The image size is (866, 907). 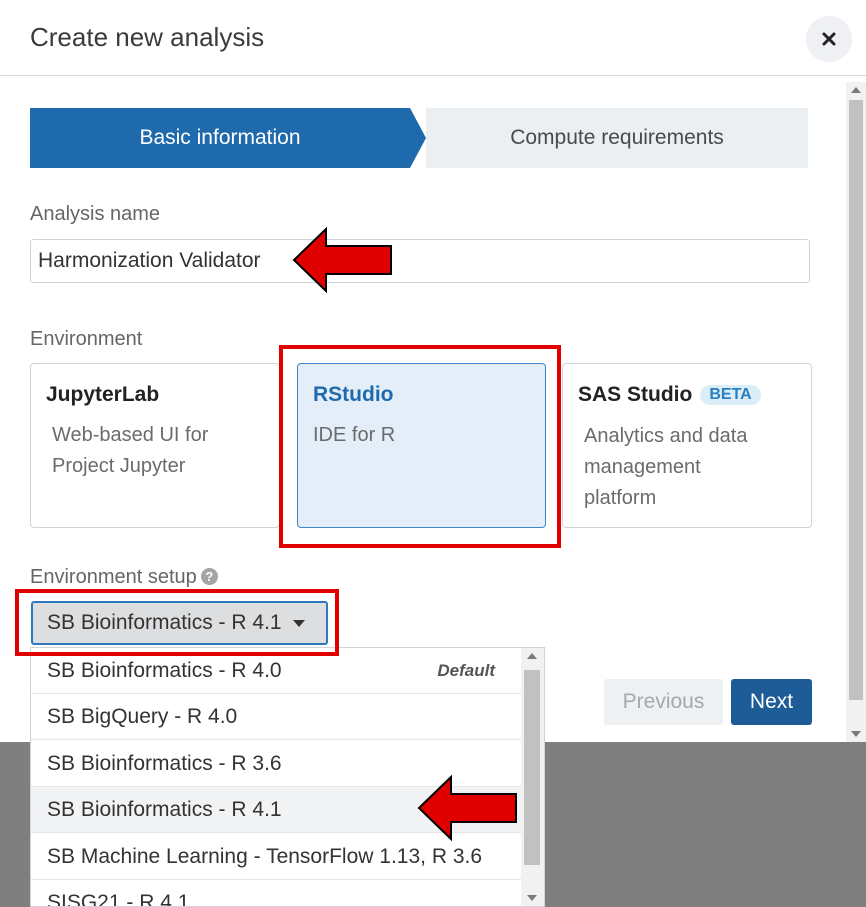 I want to click on dialog-title: Create new analysis, so click(x=147, y=37).